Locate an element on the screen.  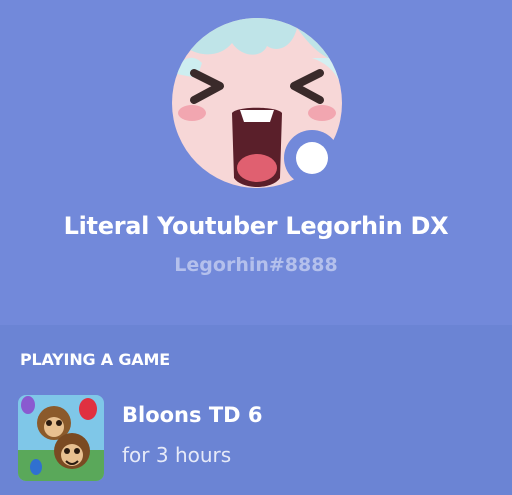
online-status-icon is located at coordinates (312, 158).